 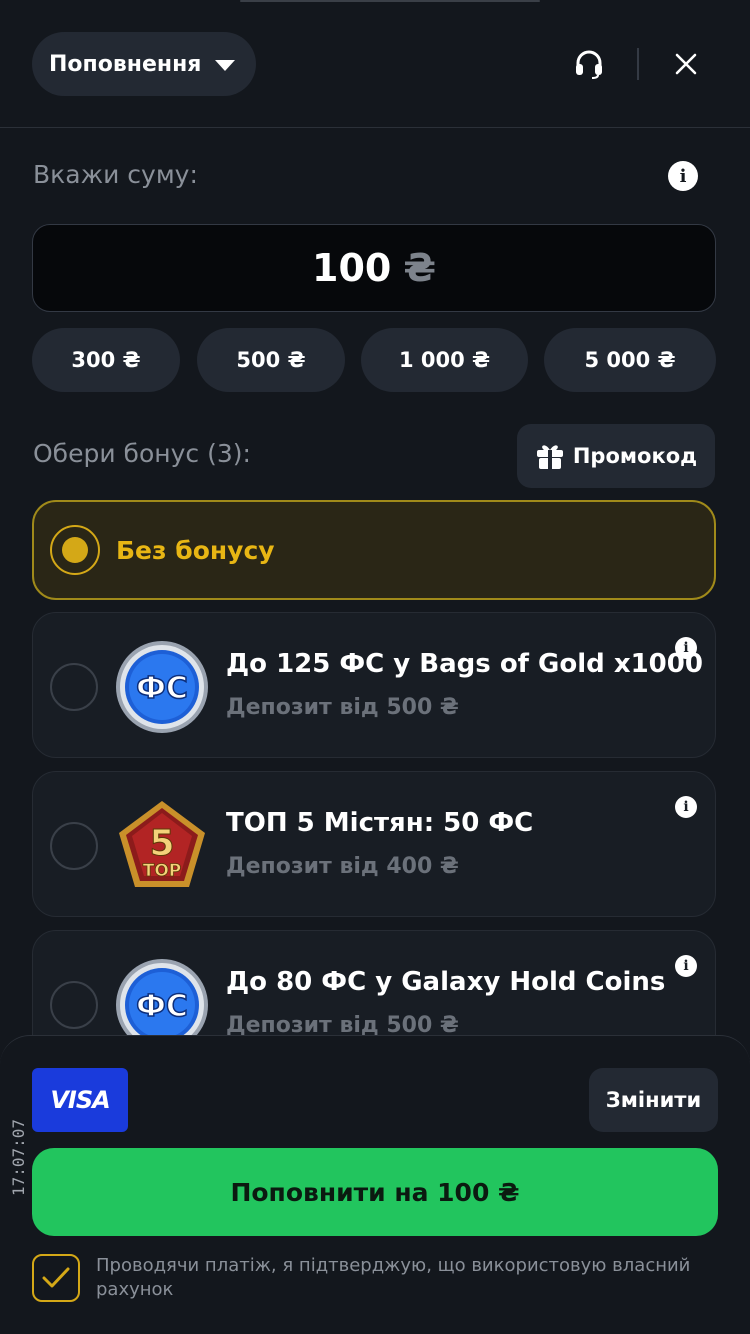 What do you see at coordinates (342, 707) in the screenshot?
I see `bonus-subtitle: Депозит від 500 ₴` at bounding box center [342, 707].